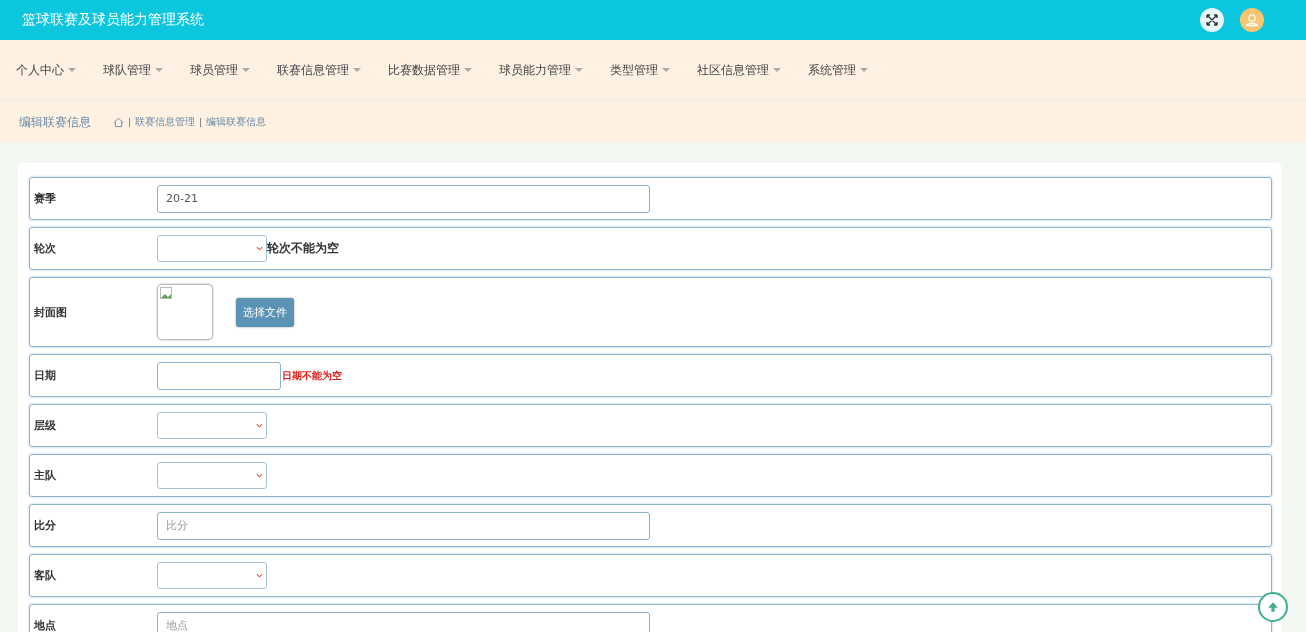  What do you see at coordinates (118, 122) in the screenshot?
I see `home-icon` at bounding box center [118, 122].